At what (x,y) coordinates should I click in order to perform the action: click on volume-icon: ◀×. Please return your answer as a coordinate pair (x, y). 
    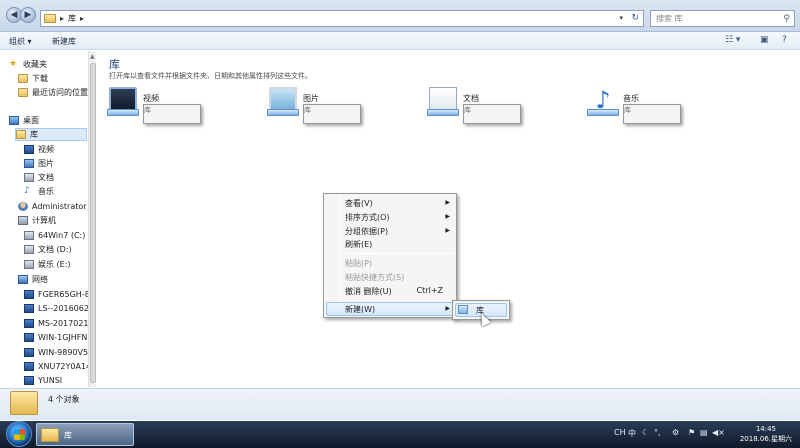
    Looking at the image, I should click on (718, 432).